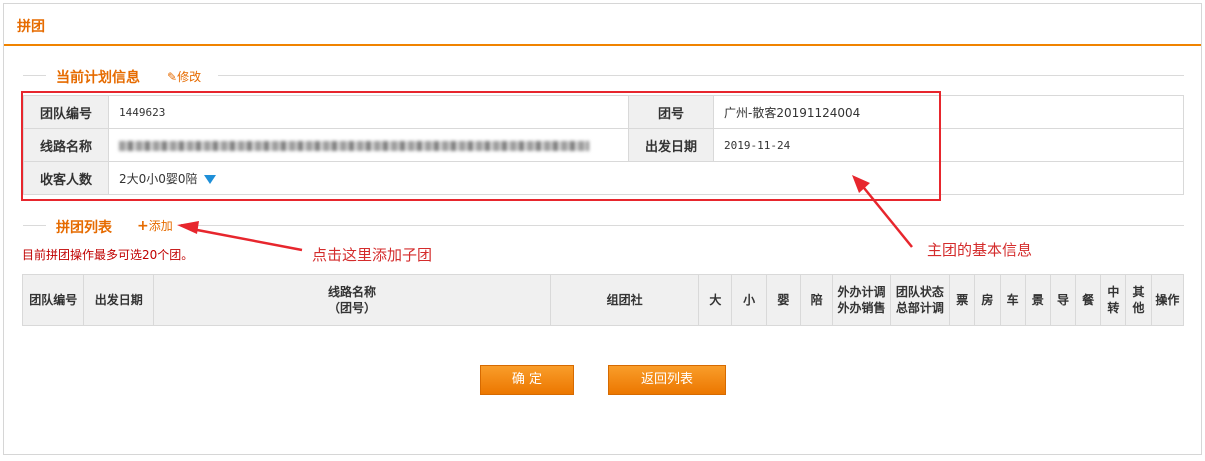  I want to click on arrow-to-add-link, so click(240, 236).